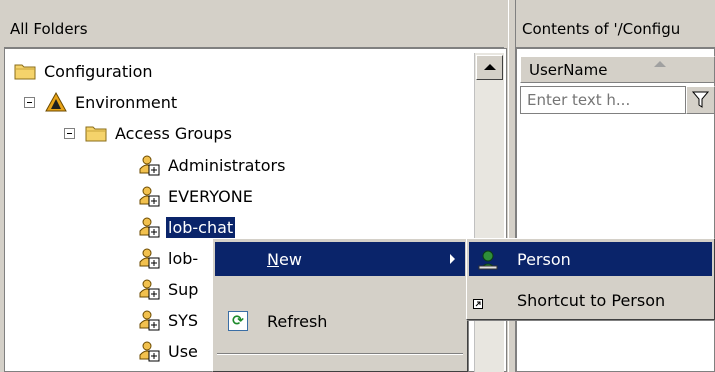 This screenshot has height=372, width=715. Describe the element at coordinates (56, 101) in the screenshot. I see `environment-icon` at that location.